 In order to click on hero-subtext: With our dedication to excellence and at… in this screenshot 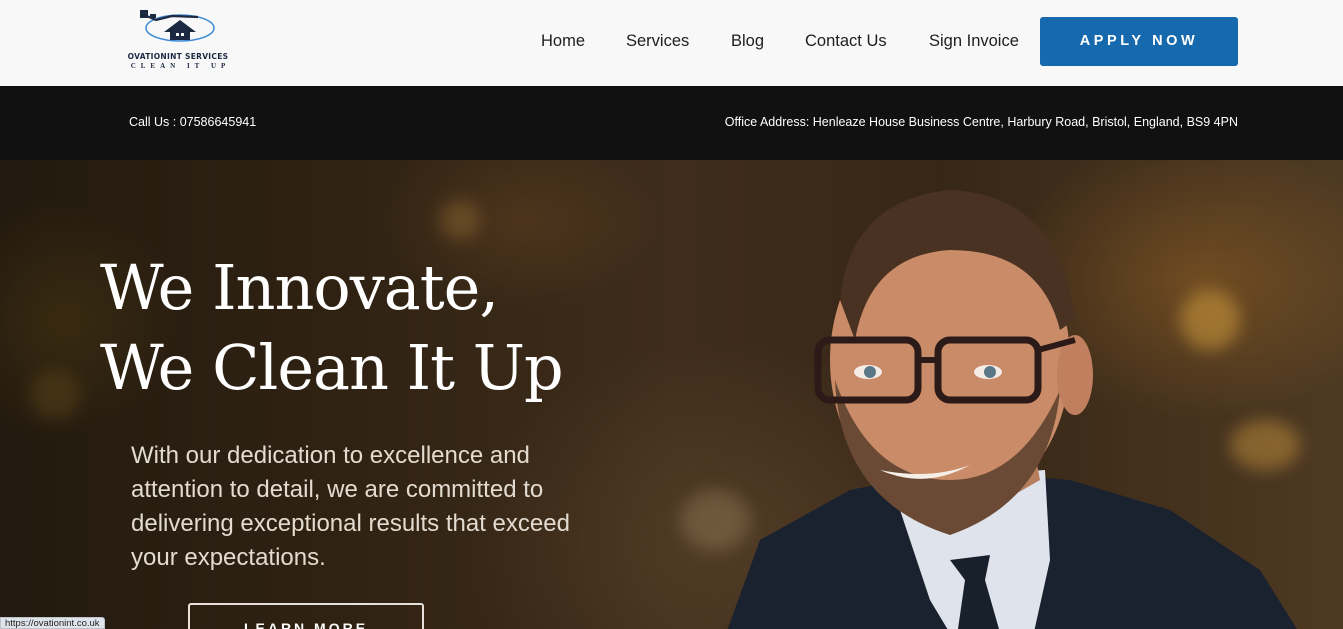, I will do `click(350, 506)`.